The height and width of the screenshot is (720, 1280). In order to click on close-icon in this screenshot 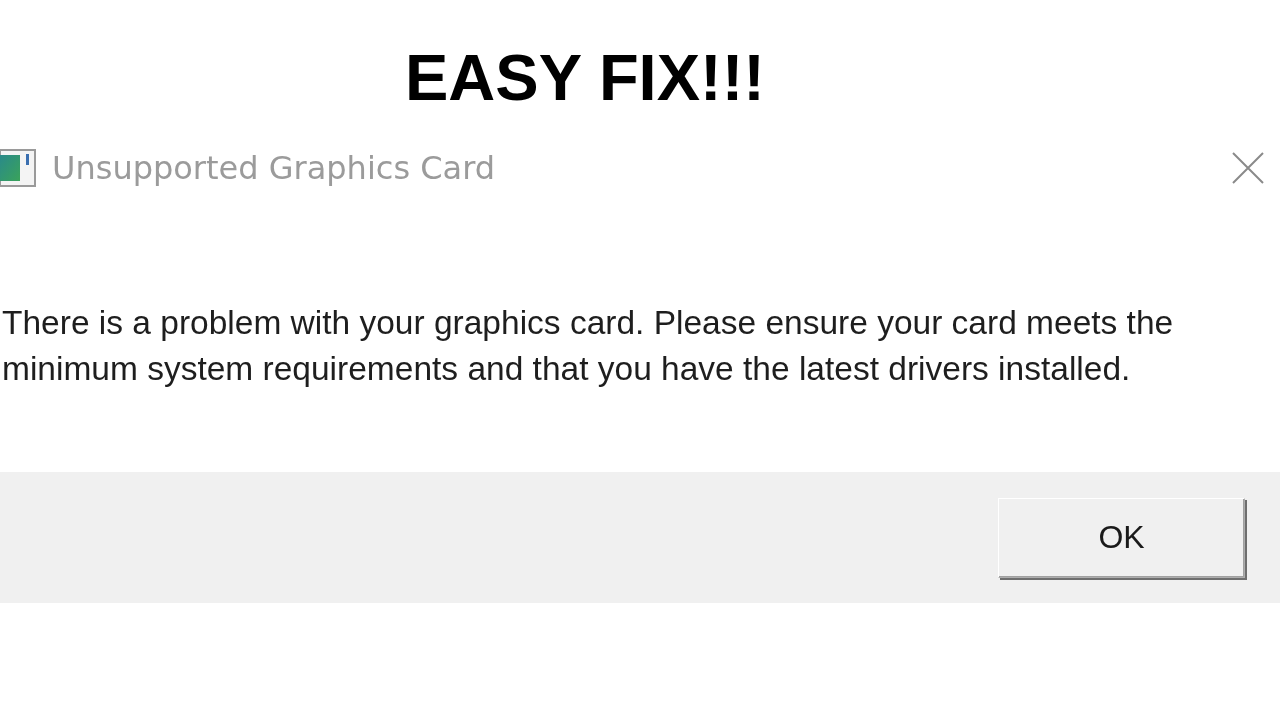, I will do `click(1248, 168)`.